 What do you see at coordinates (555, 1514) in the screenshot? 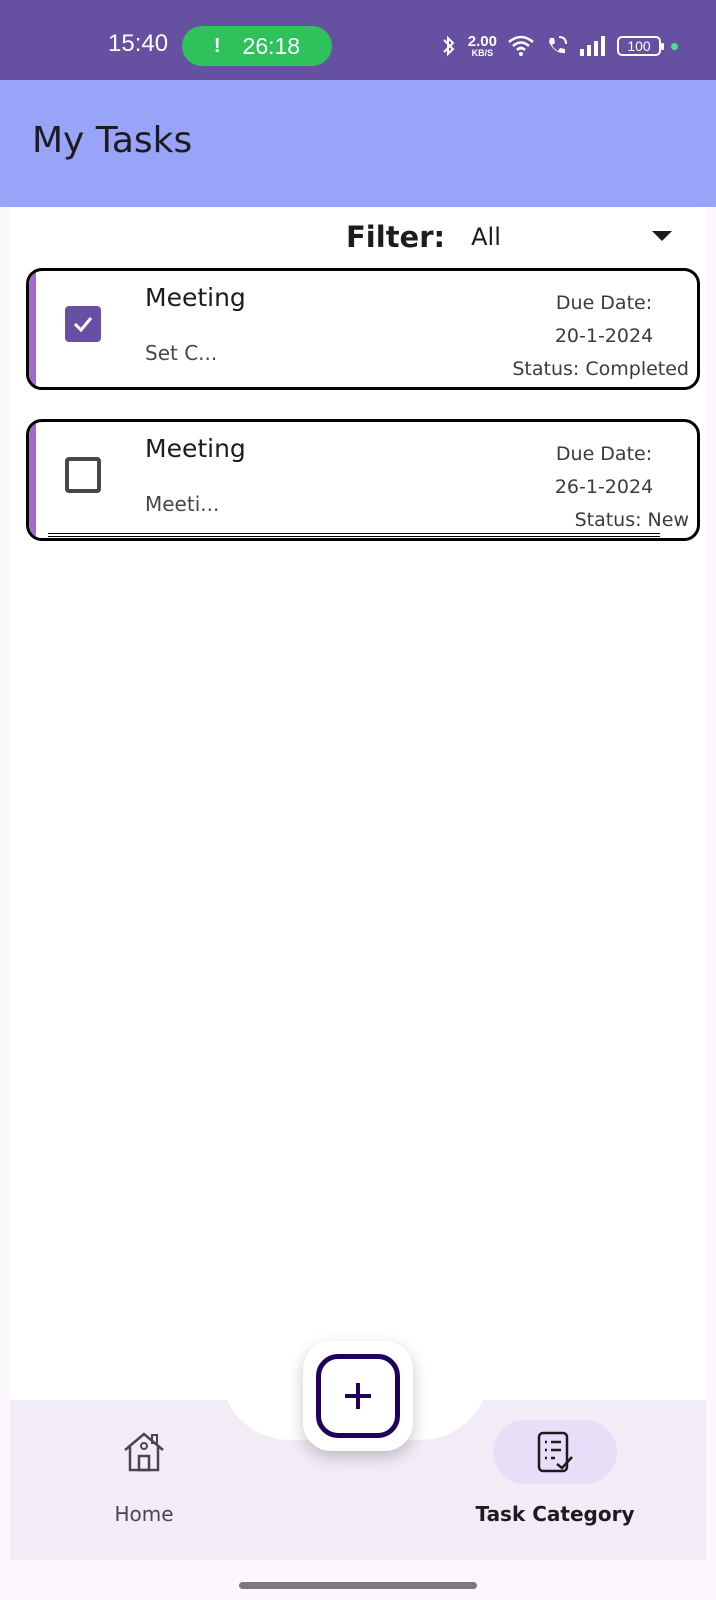
I see `nav-label: Task Category` at bounding box center [555, 1514].